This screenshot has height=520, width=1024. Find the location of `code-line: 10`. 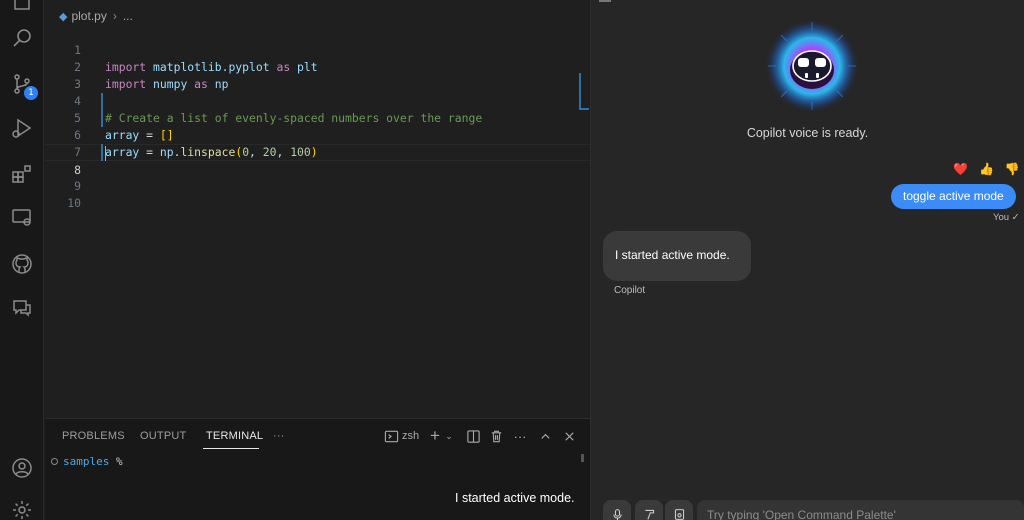

code-line: 10 is located at coordinates (317, 194).